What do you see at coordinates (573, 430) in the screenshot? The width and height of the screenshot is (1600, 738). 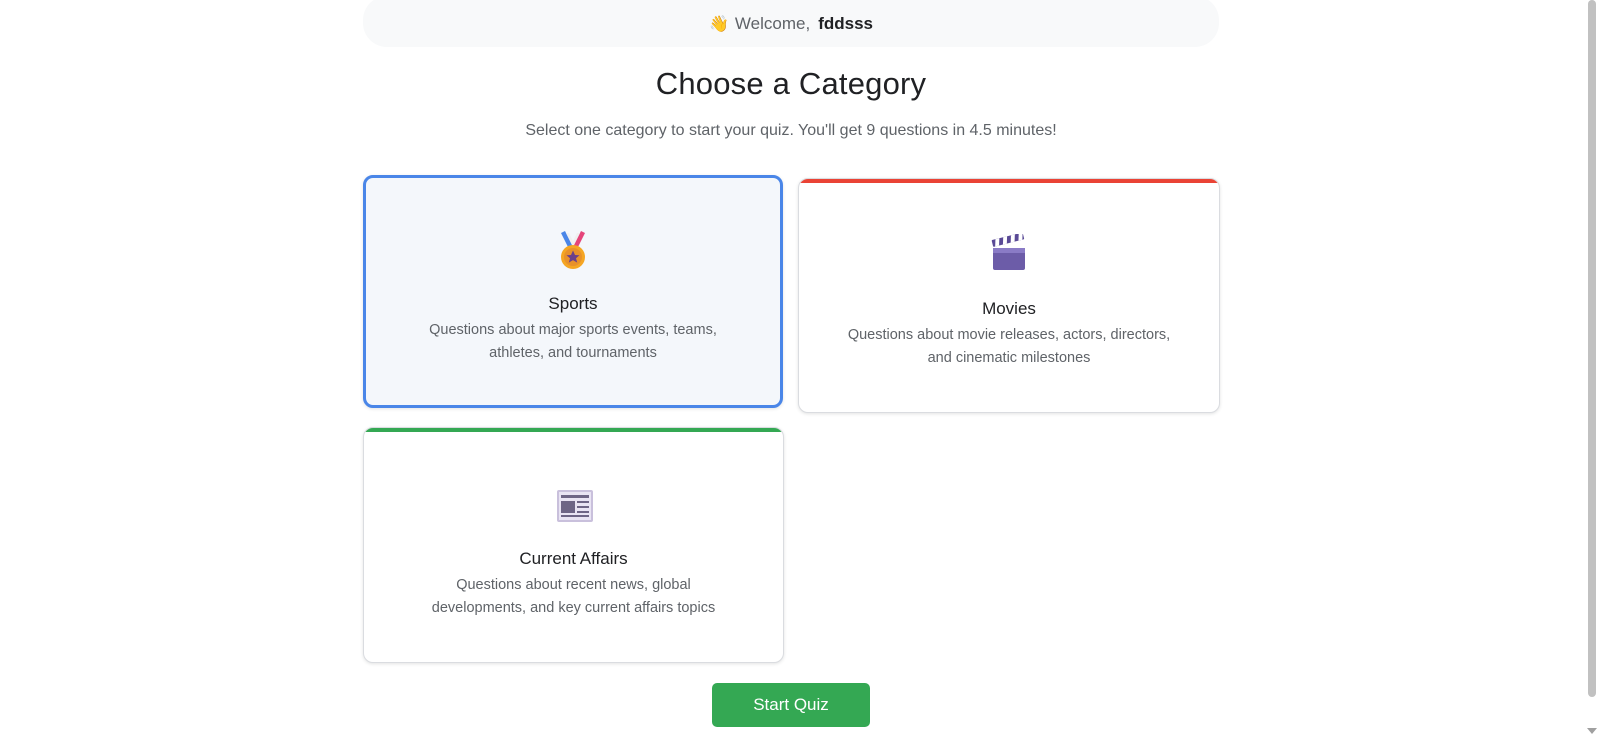 I see `accent-strip-green` at bounding box center [573, 430].